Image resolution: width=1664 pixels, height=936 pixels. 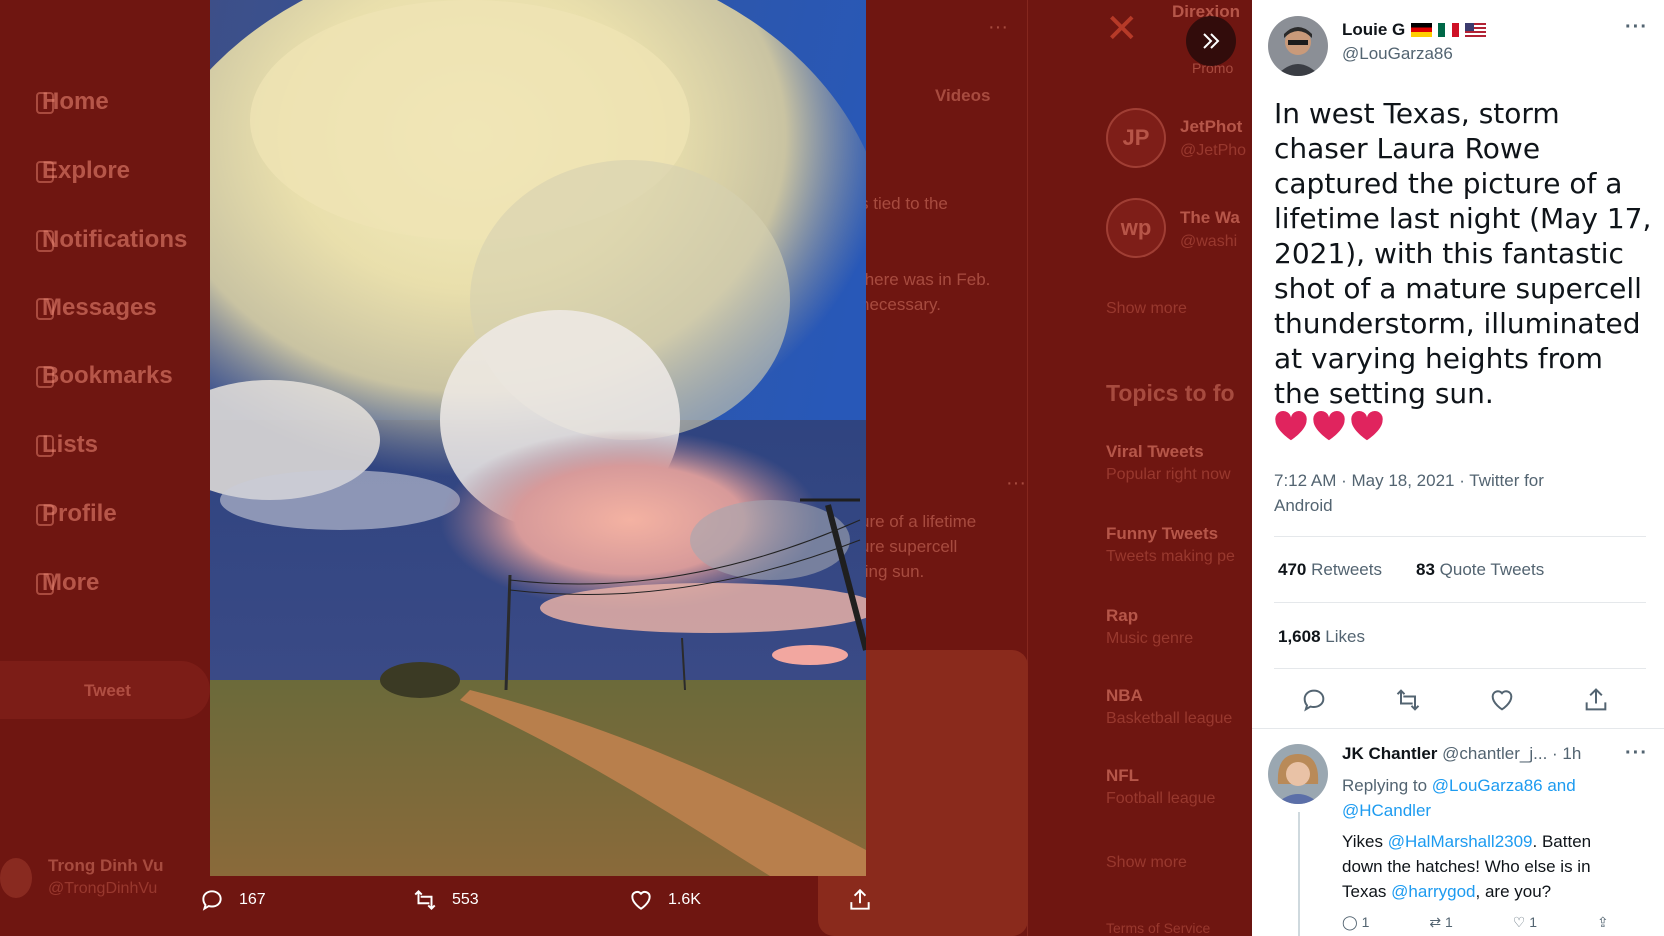 I want to click on tweet-button: Tweet, so click(x=105, y=690).